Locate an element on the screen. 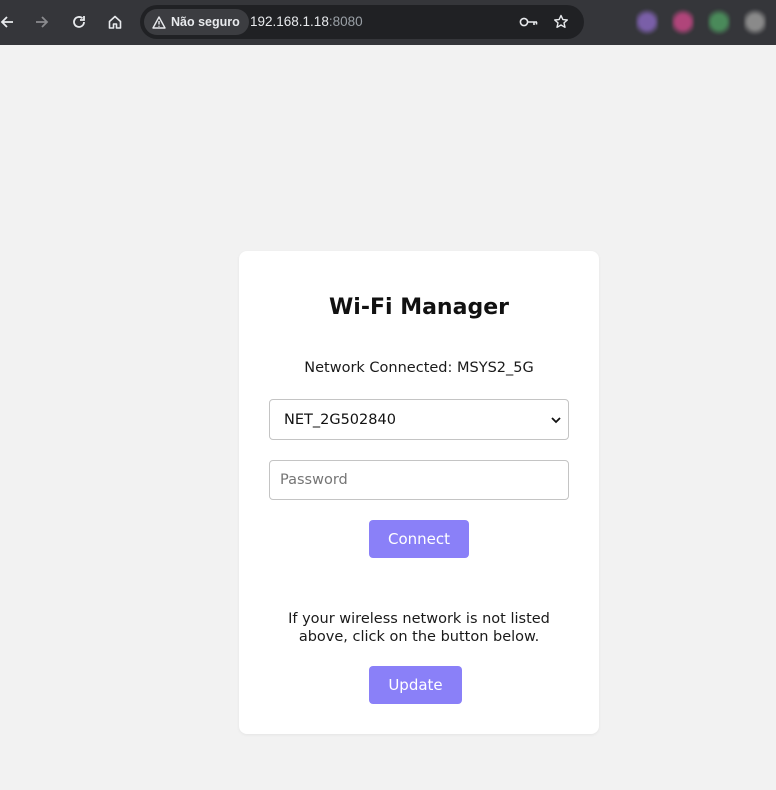  page-title: Wi-Fi Manager is located at coordinates (419, 307).